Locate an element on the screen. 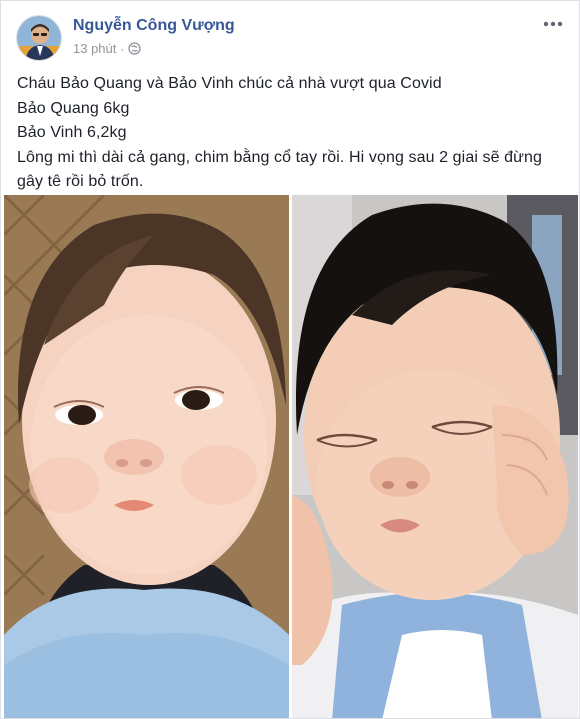 This screenshot has height=719, width=580. post-text-line: Bảo Vinh 6,2kg is located at coordinates (72, 132).